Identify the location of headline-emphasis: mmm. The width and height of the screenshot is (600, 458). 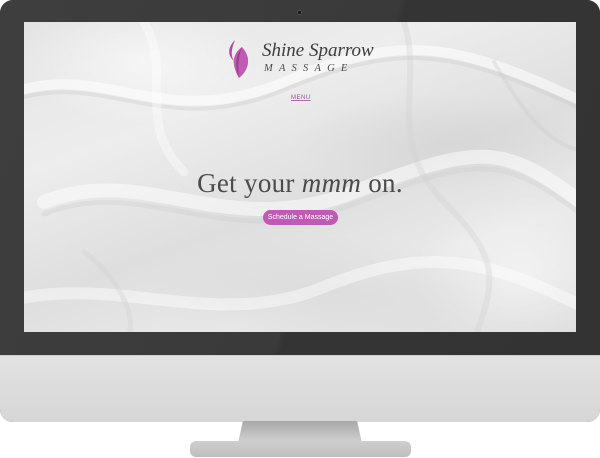
(331, 183).